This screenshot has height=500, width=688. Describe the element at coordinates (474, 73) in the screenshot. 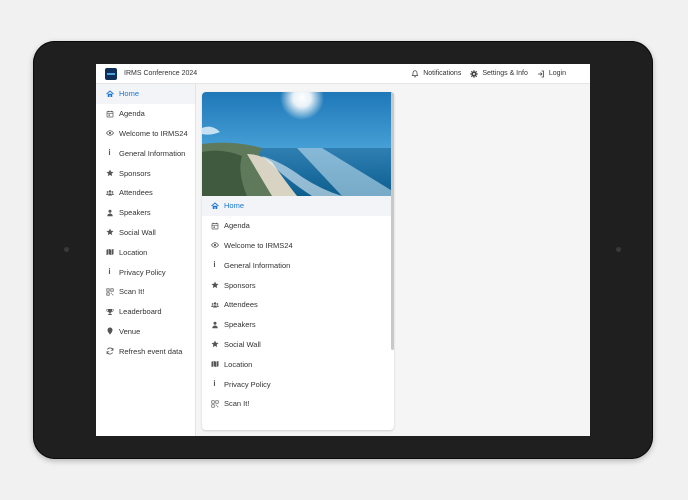

I see `gear-icon` at that location.